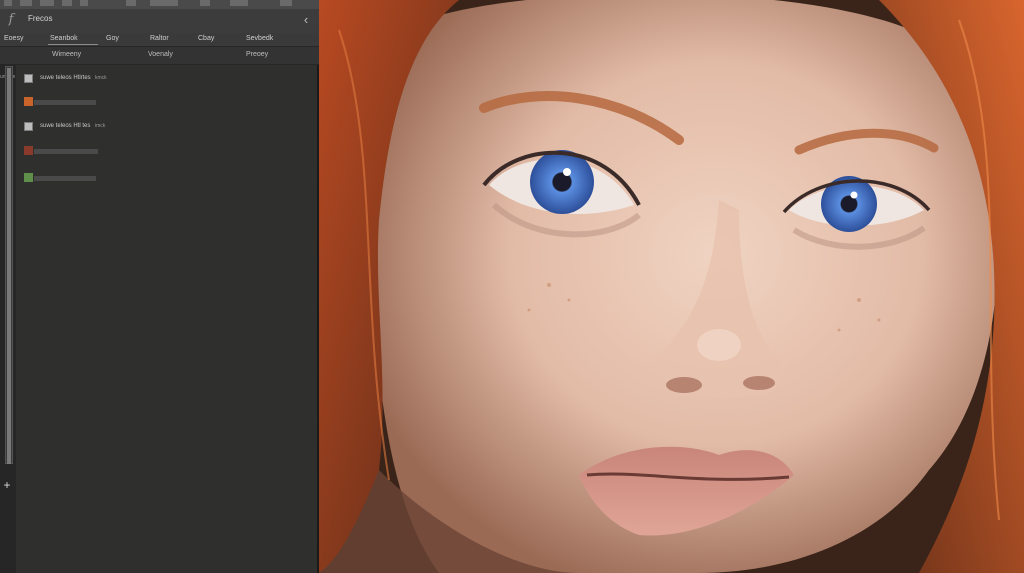 This screenshot has width=1024, height=573. I want to click on tab-bar-primary: Eoesy Seanbok Goy Raltor Cbay Sevbedk, so click(159, 40).